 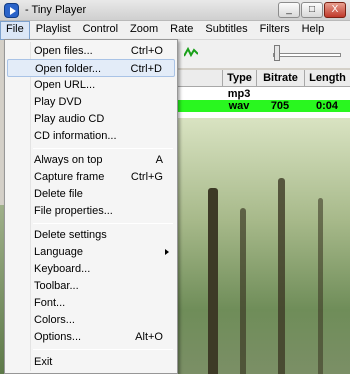 What do you see at coordinates (277, 53) in the screenshot?
I see `volume-slider-thumb` at bounding box center [277, 53].